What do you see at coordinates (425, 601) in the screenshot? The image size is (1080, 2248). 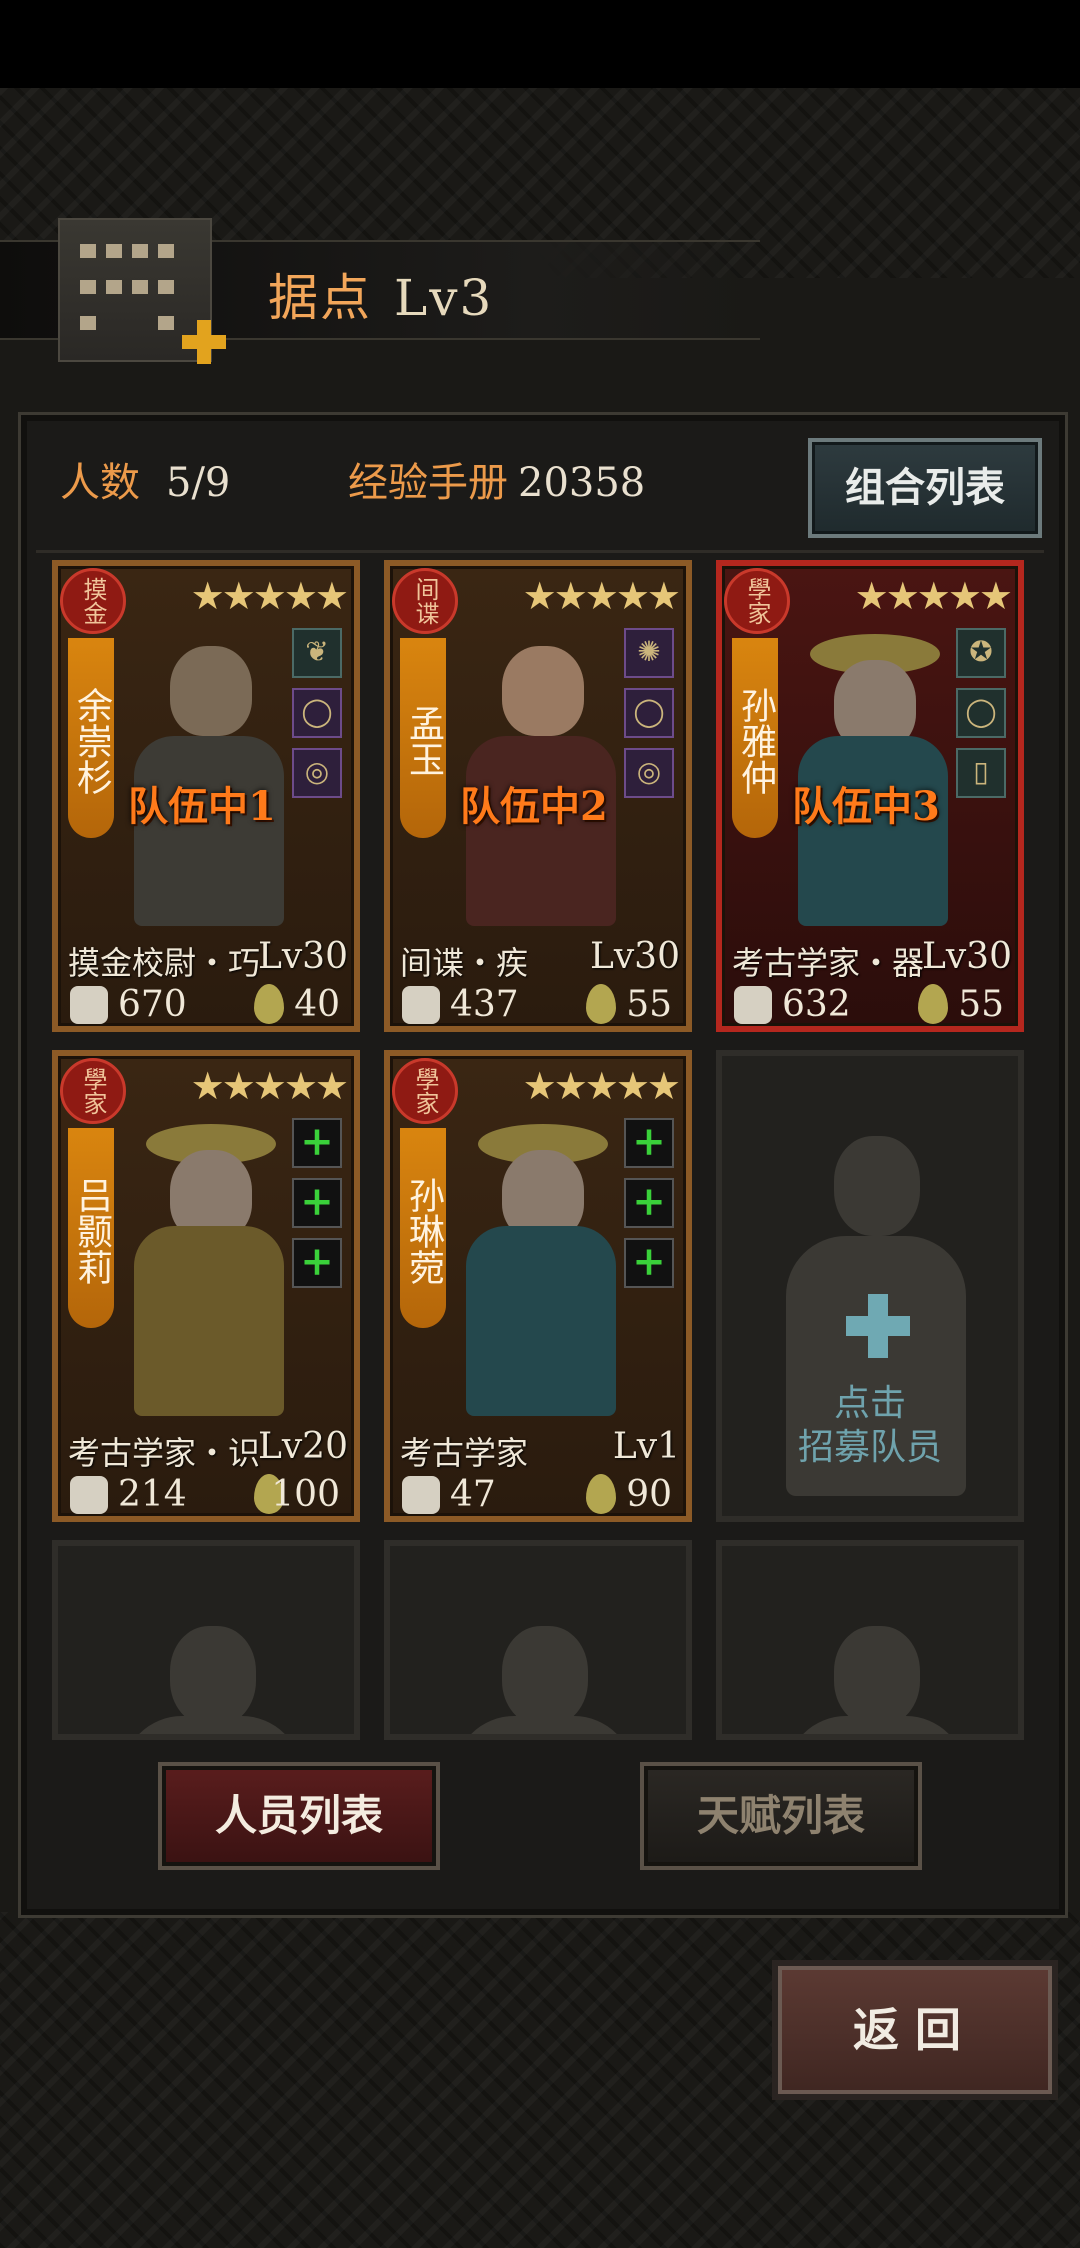 I see `class-badge: 间谍` at bounding box center [425, 601].